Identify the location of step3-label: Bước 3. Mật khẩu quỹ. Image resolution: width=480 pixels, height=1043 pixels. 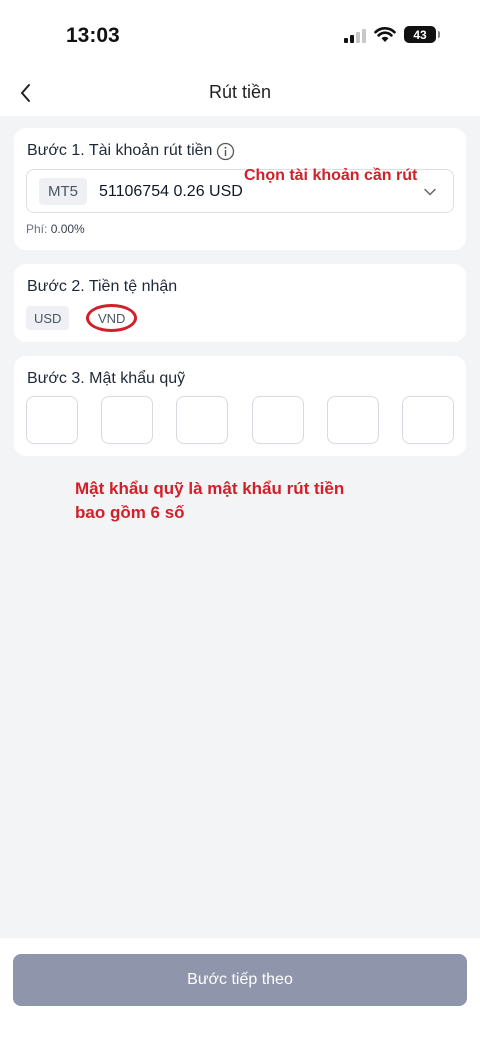
(106, 378).